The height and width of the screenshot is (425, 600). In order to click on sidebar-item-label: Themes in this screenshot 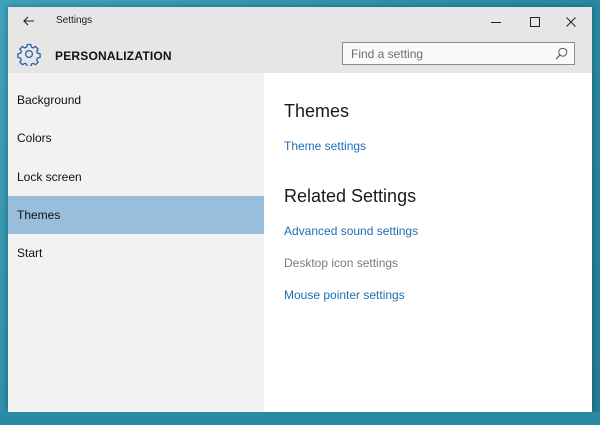, I will do `click(39, 215)`.